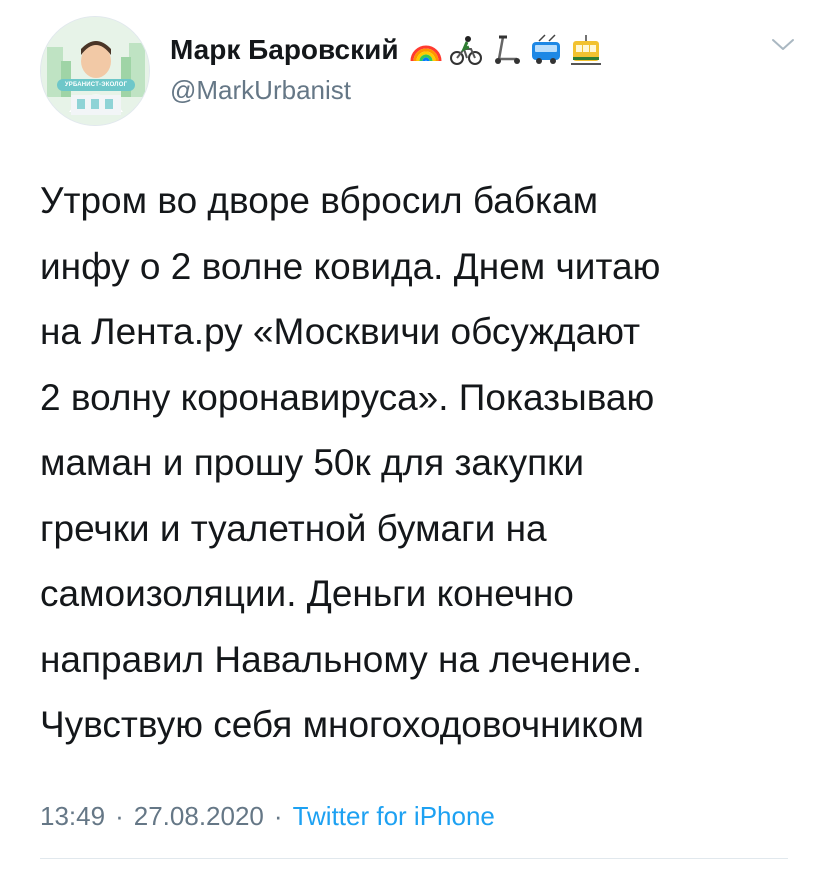 The height and width of the screenshot is (871, 828). What do you see at coordinates (450, 90) in the screenshot?
I see `author-handle: @MarkUrbanist` at bounding box center [450, 90].